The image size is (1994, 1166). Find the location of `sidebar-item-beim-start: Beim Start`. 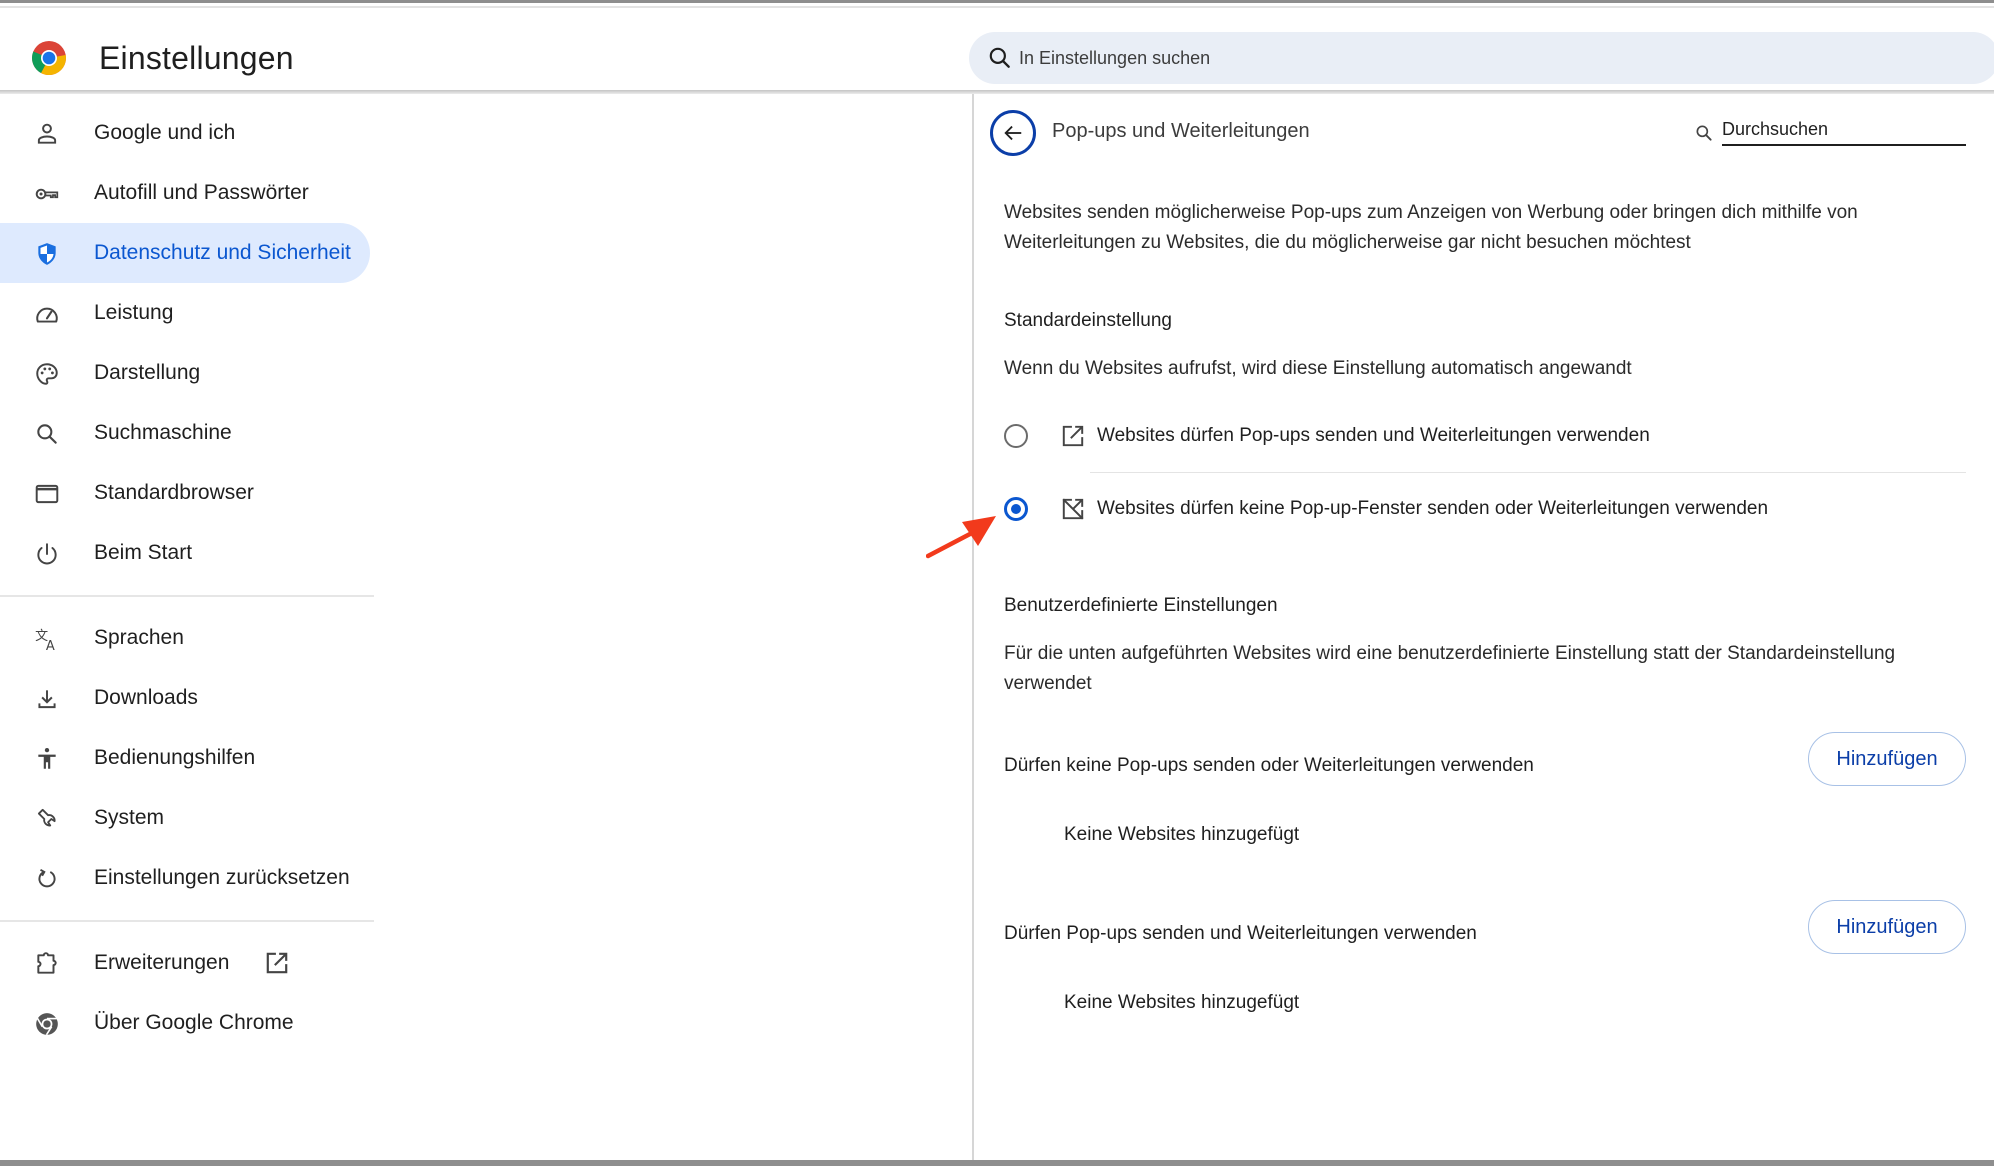

sidebar-item-beim-start: Beim Start is located at coordinates (185, 553).